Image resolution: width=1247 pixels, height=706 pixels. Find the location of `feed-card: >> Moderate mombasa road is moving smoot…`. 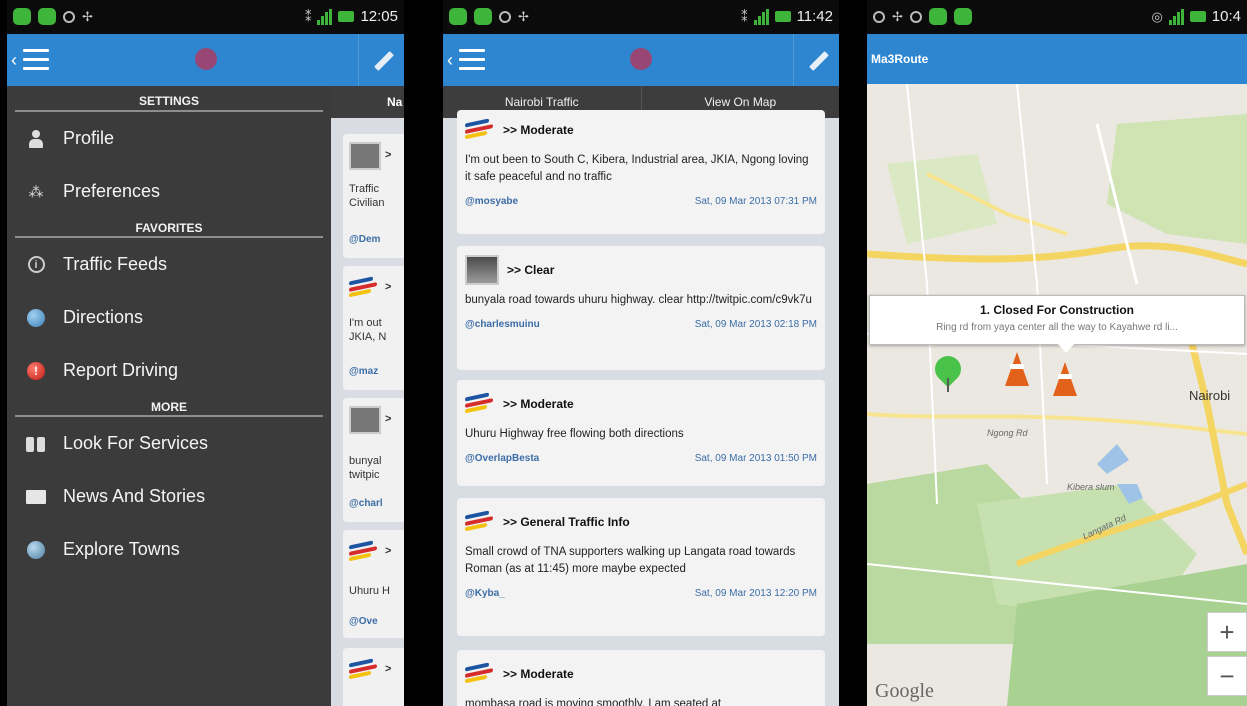

feed-card: >> Moderate mombasa road is moving smoot… is located at coordinates (641, 678).